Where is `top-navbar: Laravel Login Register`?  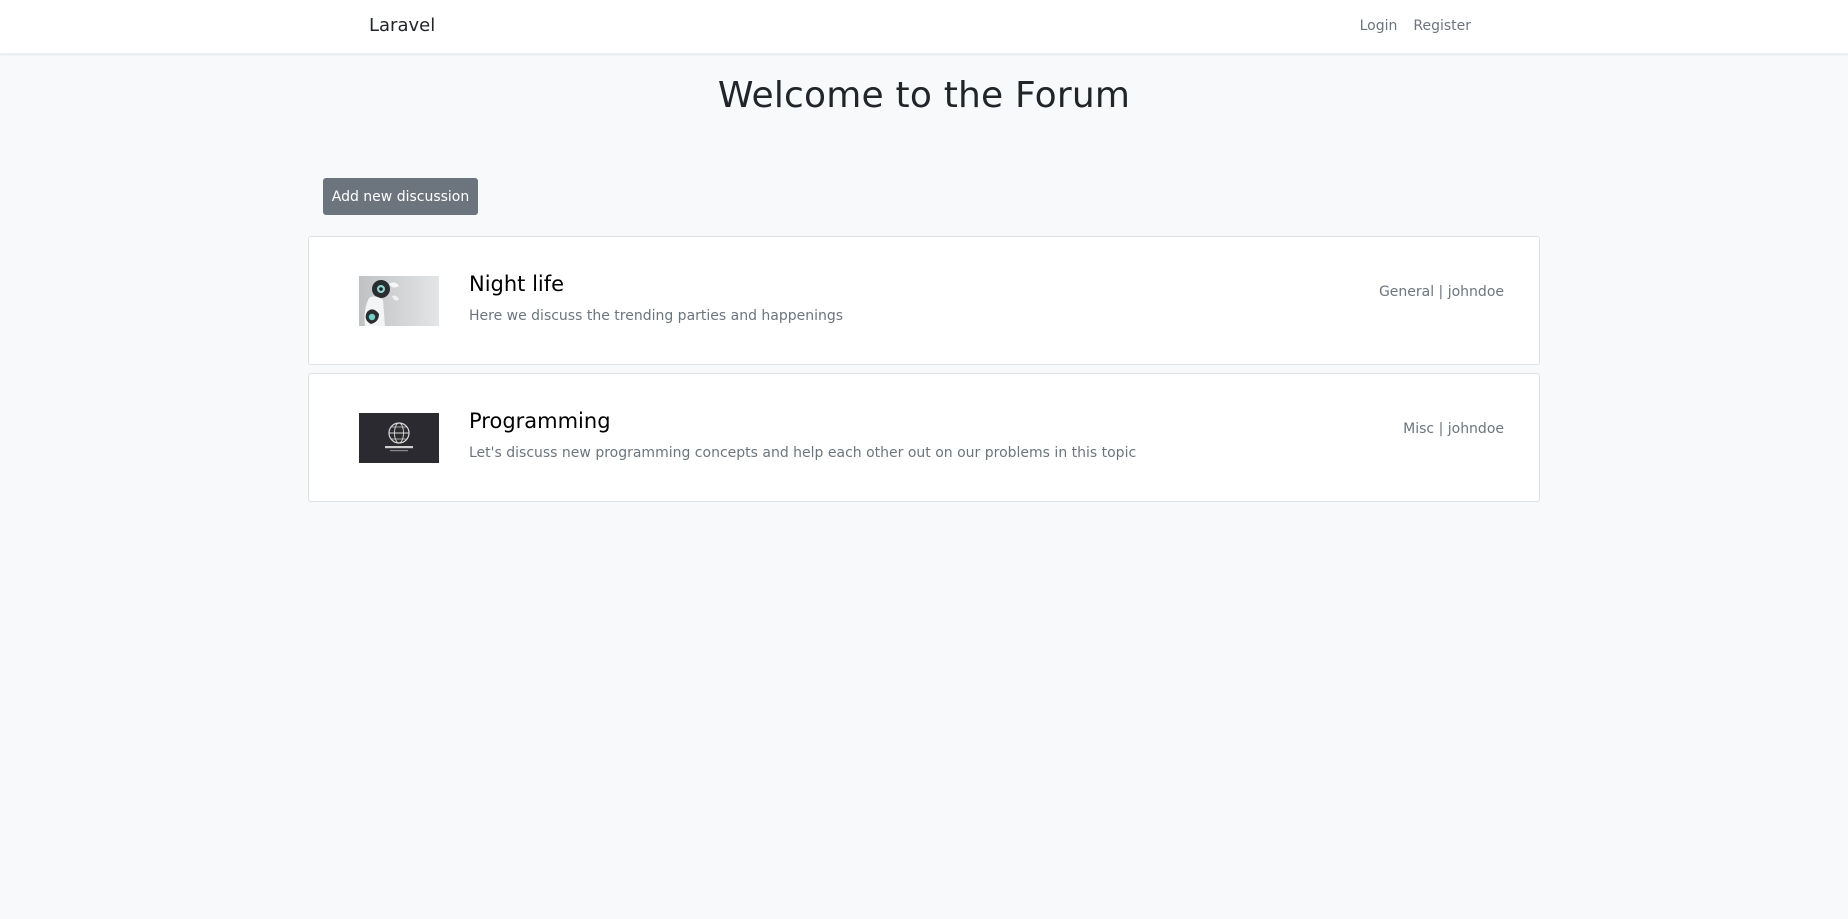
top-navbar: Laravel Login Register is located at coordinates (924, 27).